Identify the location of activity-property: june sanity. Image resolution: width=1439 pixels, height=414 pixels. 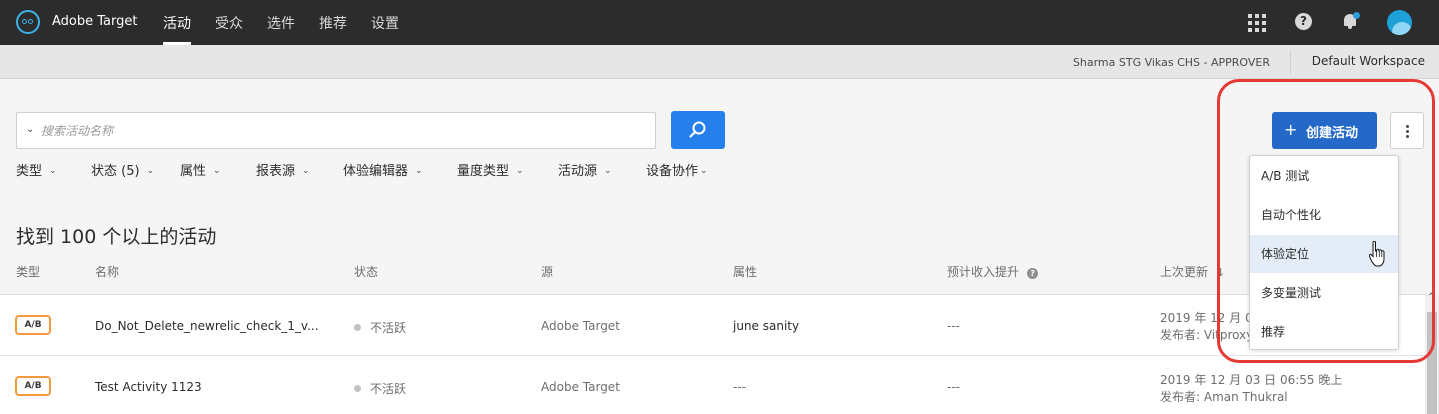
(766, 326).